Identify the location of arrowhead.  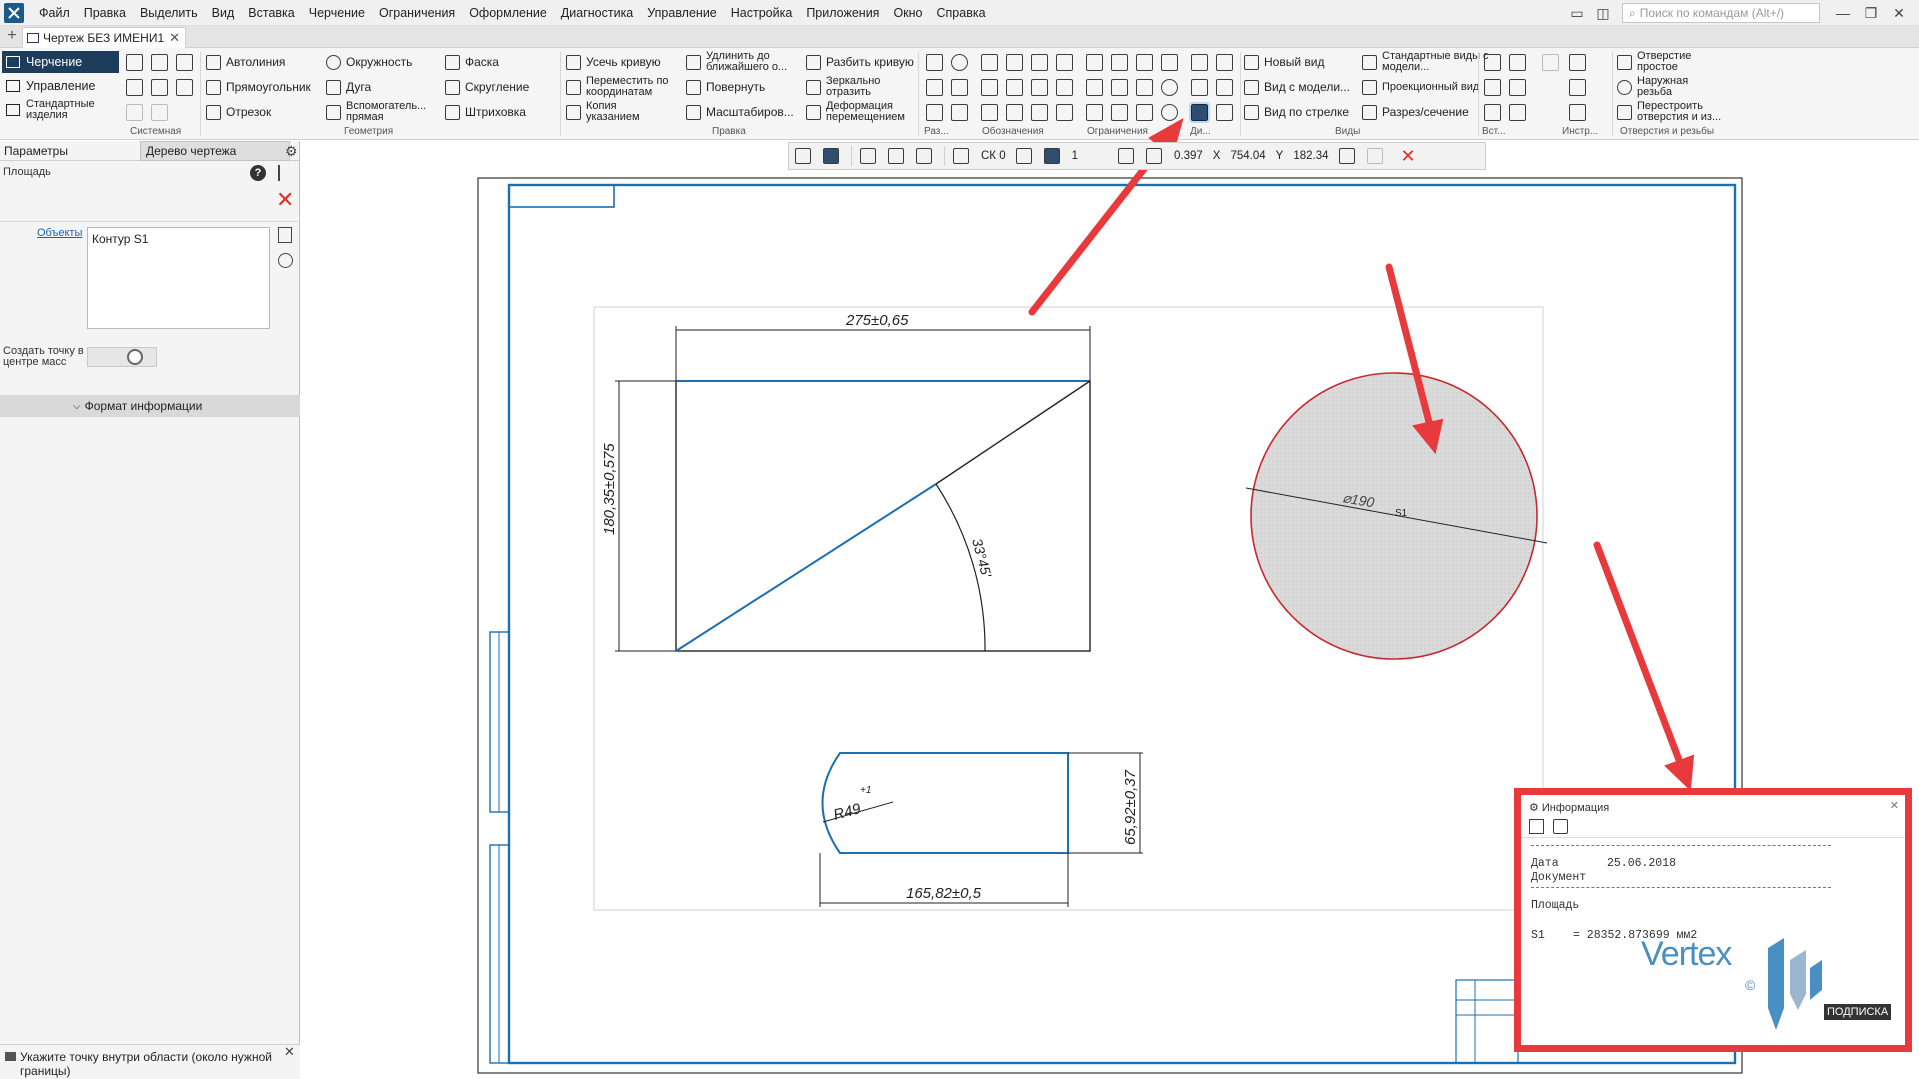
(1679, 773).